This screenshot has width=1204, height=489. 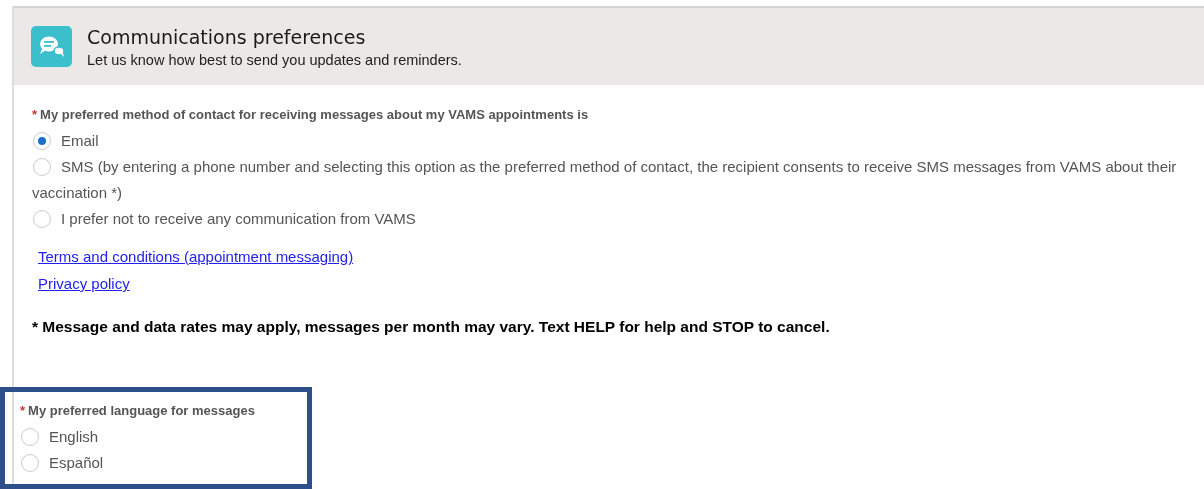 What do you see at coordinates (51, 46) in the screenshot?
I see `chat-bubbles-icon` at bounding box center [51, 46].